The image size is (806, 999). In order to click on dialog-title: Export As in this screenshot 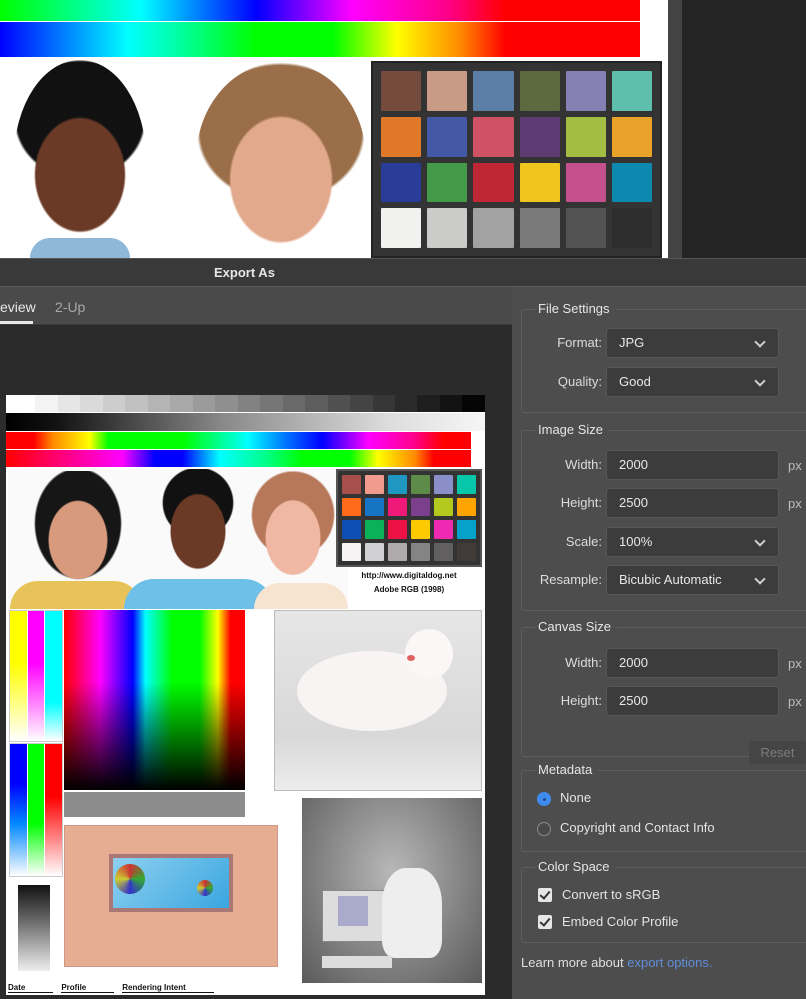, I will do `click(244, 272)`.